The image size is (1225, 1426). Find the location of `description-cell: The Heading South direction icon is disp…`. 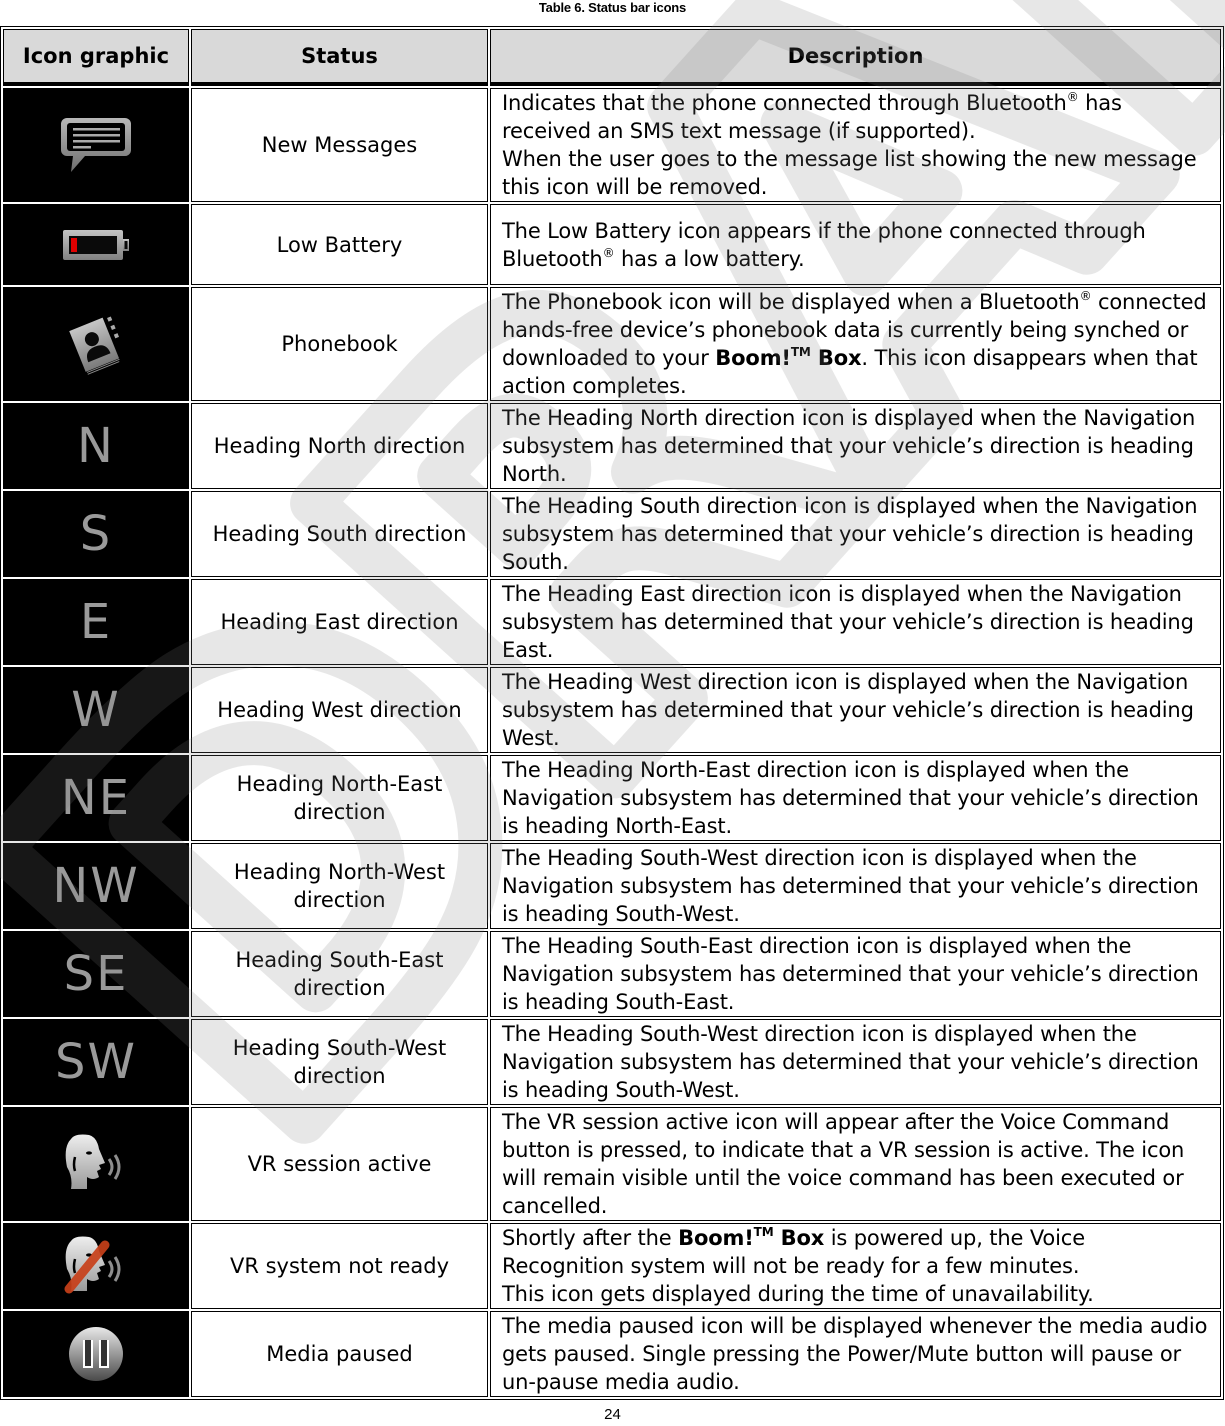

description-cell: The Heading South direction icon is disp… is located at coordinates (855, 534).